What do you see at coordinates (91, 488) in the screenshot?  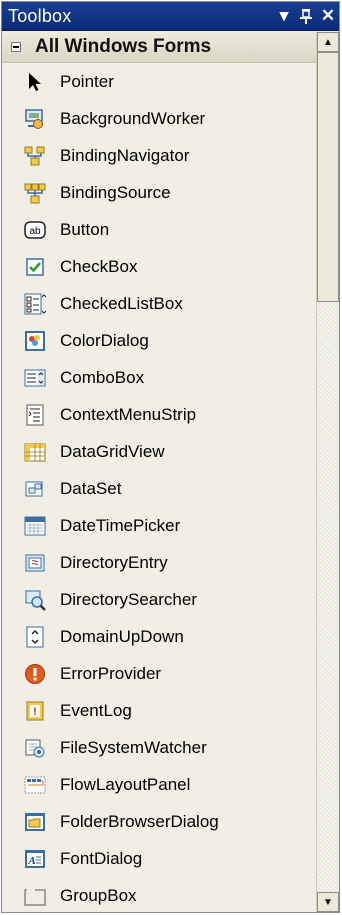 I see `item-label: DataSet` at bounding box center [91, 488].